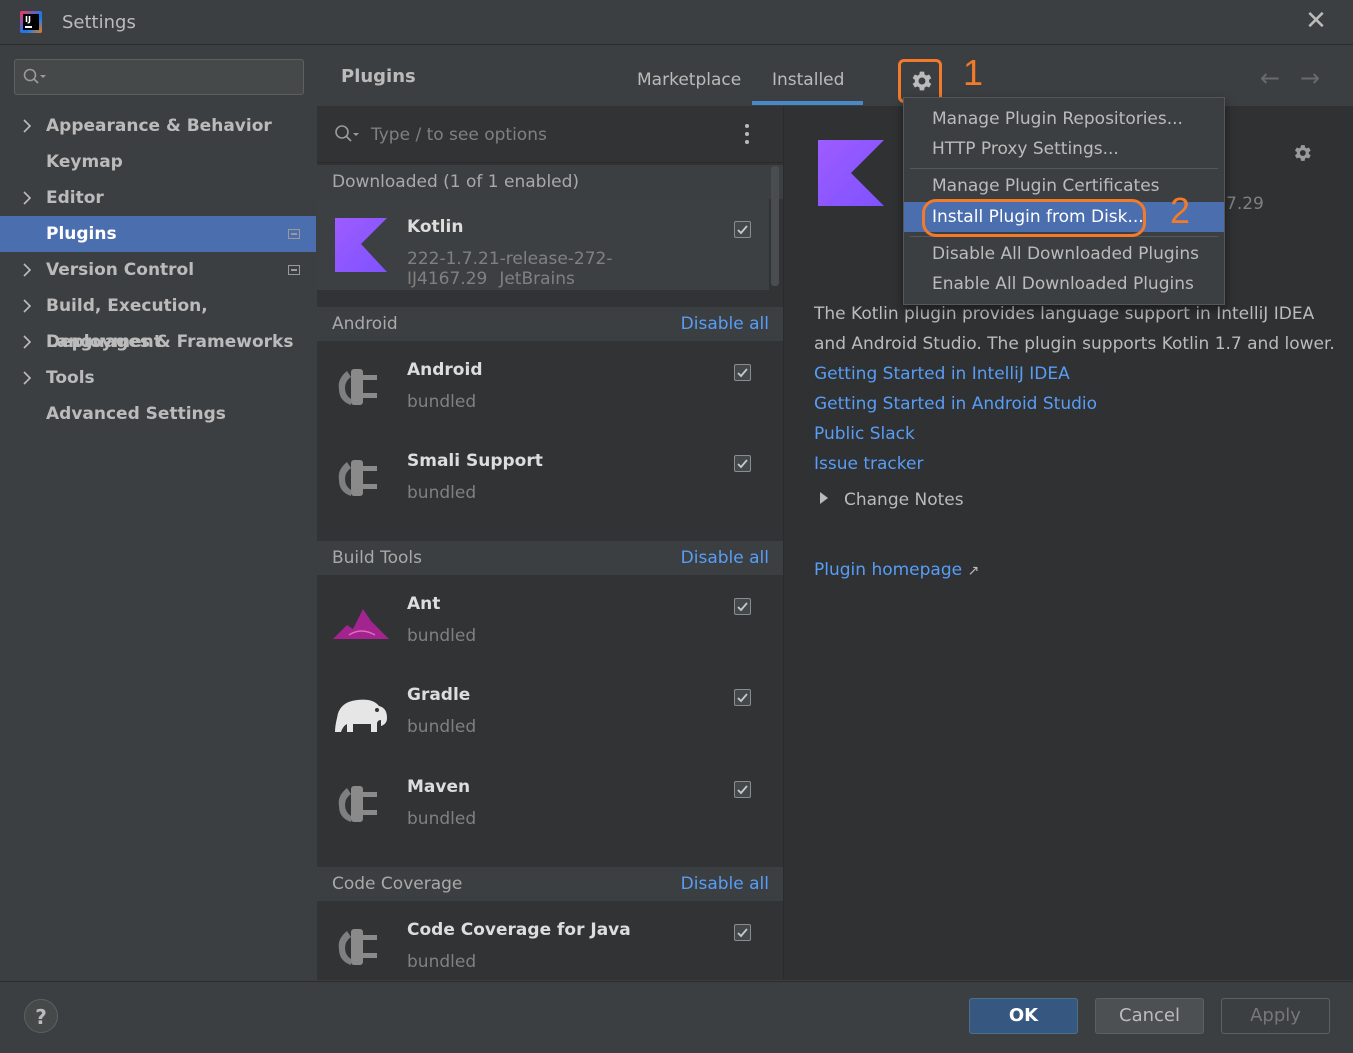  I want to click on gradle-elephant-icon, so click(361, 713).